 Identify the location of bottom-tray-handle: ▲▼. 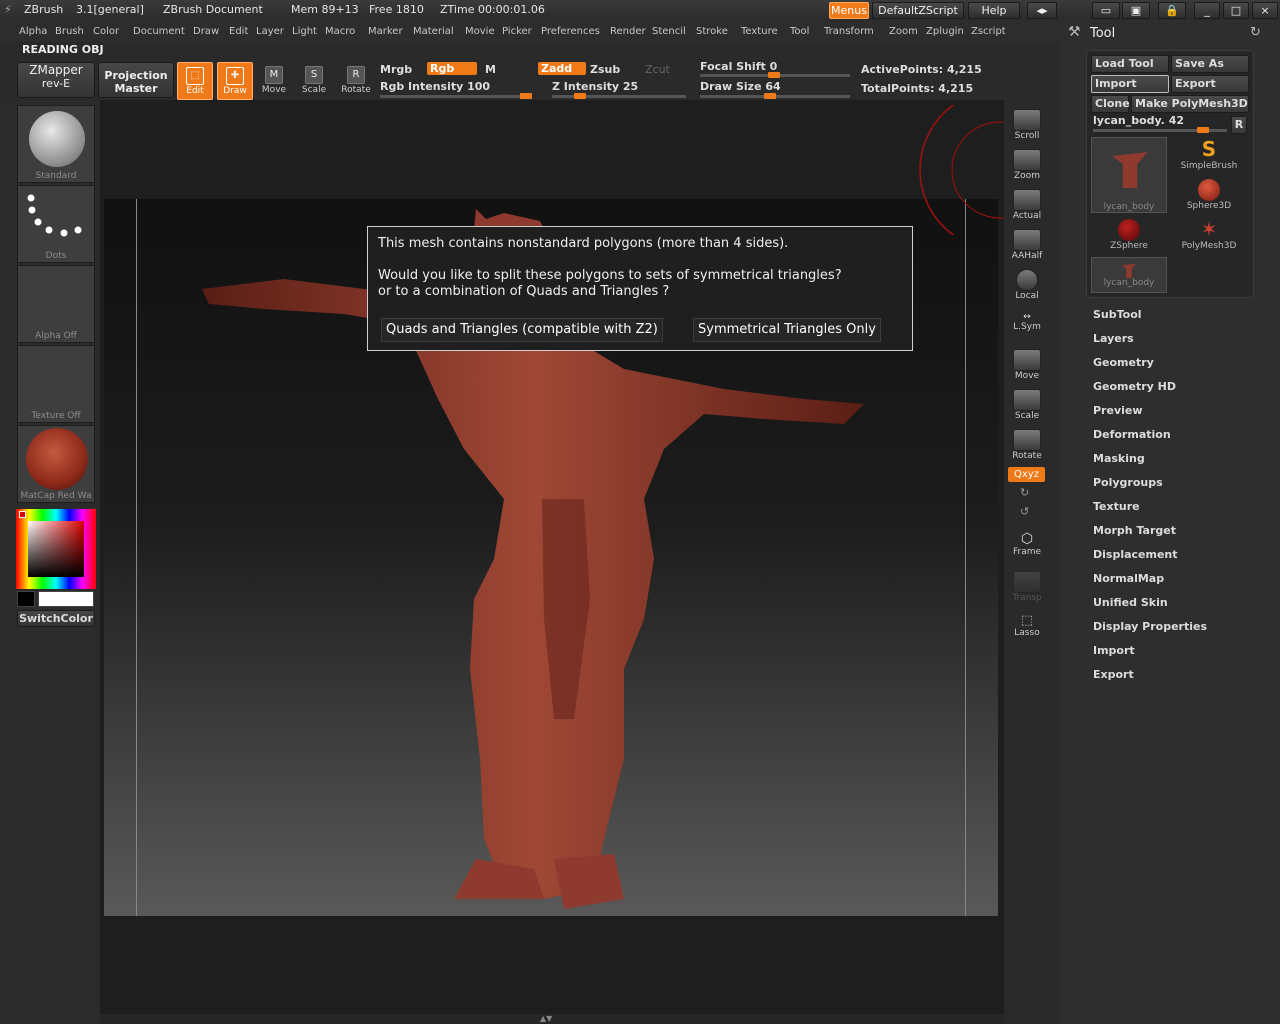
(552, 1019).